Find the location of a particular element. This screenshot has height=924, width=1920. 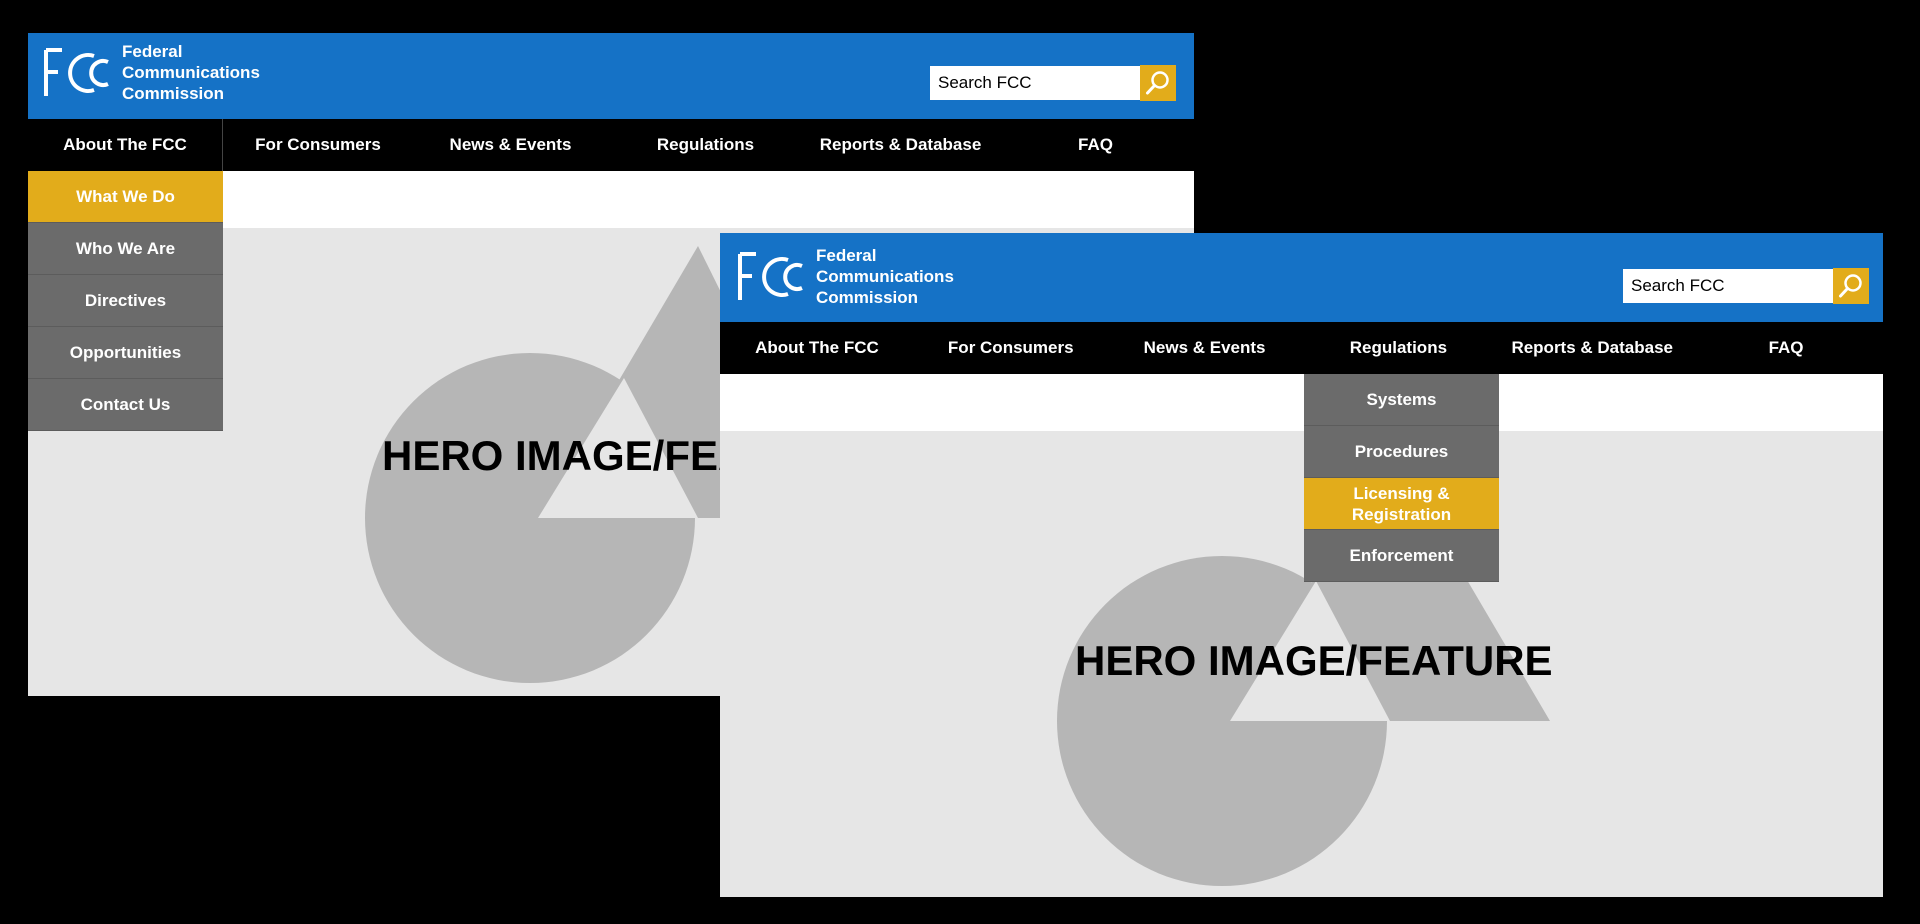

menu-who-we-are: Who We Are is located at coordinates (125, 249).